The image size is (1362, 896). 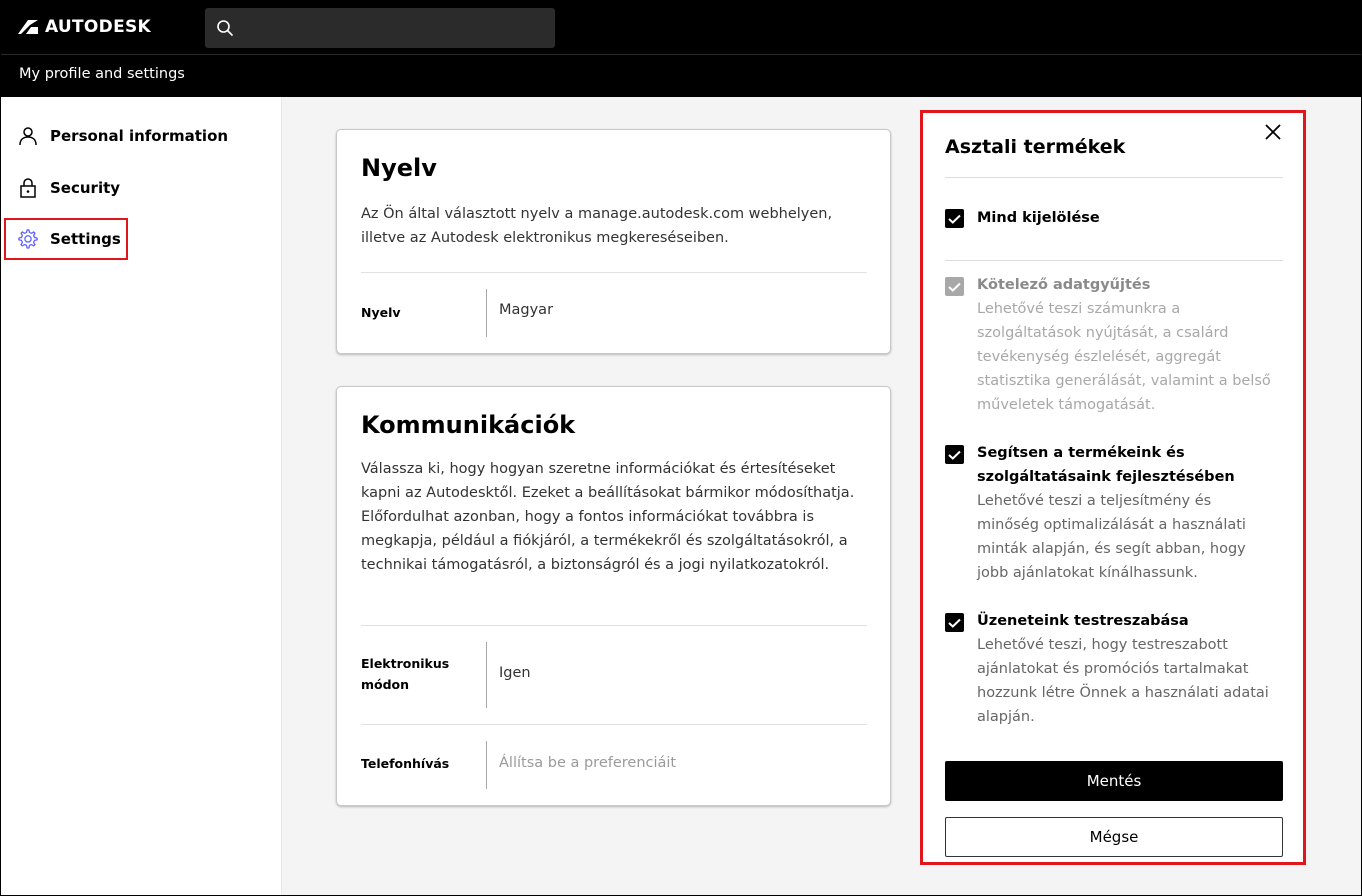 I want to click on required-data-checkbox, so click(x=954, y=286).